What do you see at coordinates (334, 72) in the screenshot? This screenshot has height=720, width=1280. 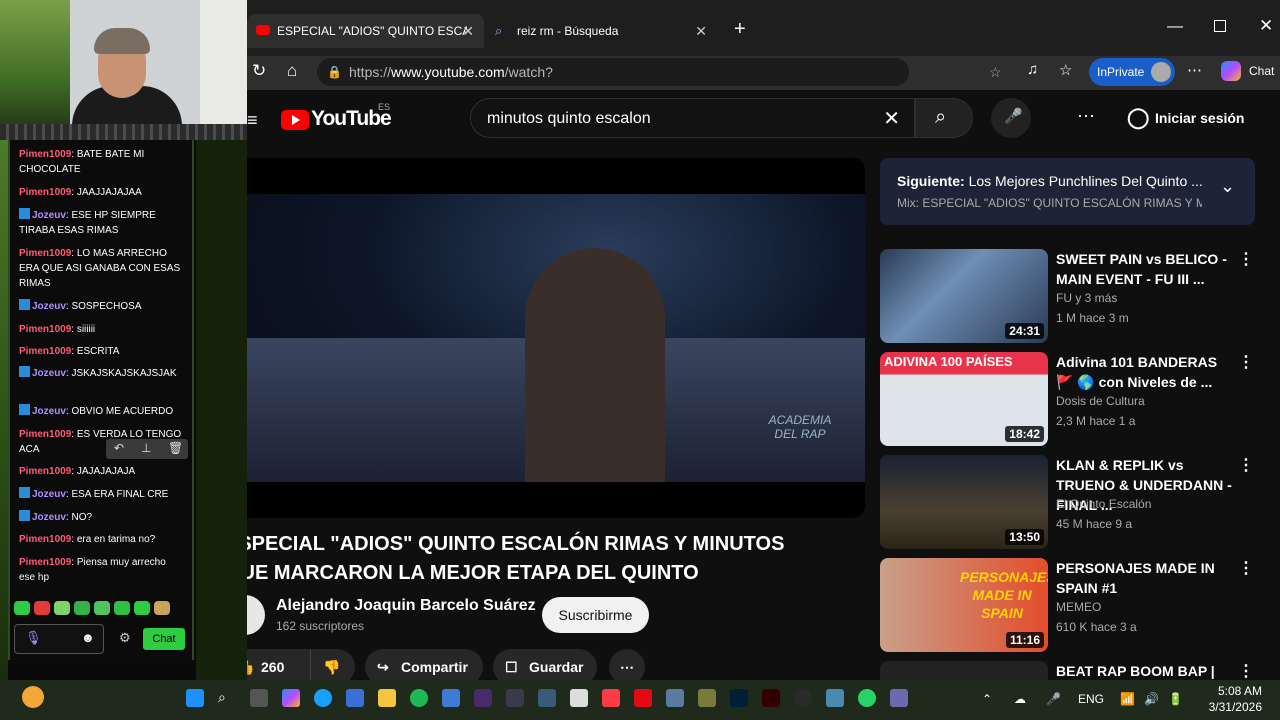 I see `lock-icon: 🔒` at bounding box center [334, 72].